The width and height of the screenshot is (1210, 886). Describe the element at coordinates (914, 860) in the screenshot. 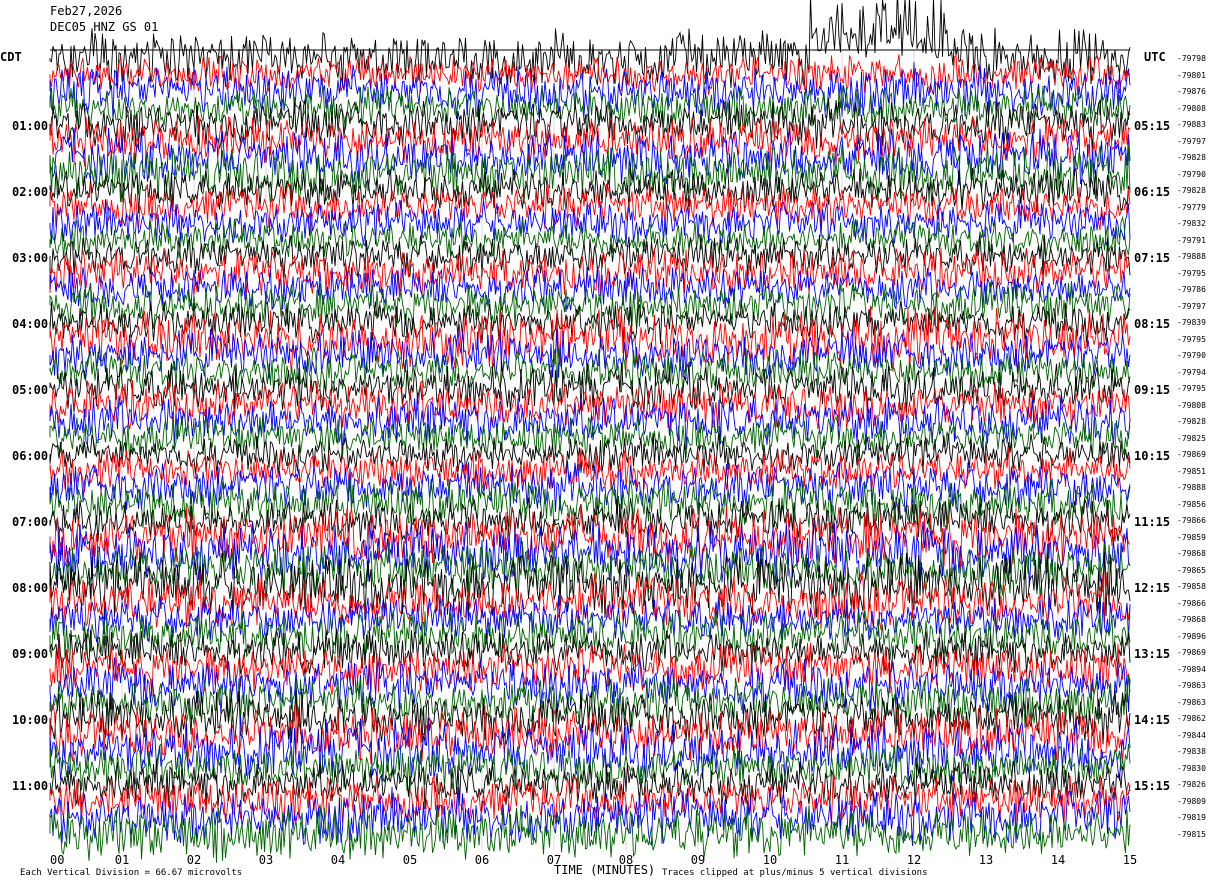

I see `x-tick-label: 12` at that location.